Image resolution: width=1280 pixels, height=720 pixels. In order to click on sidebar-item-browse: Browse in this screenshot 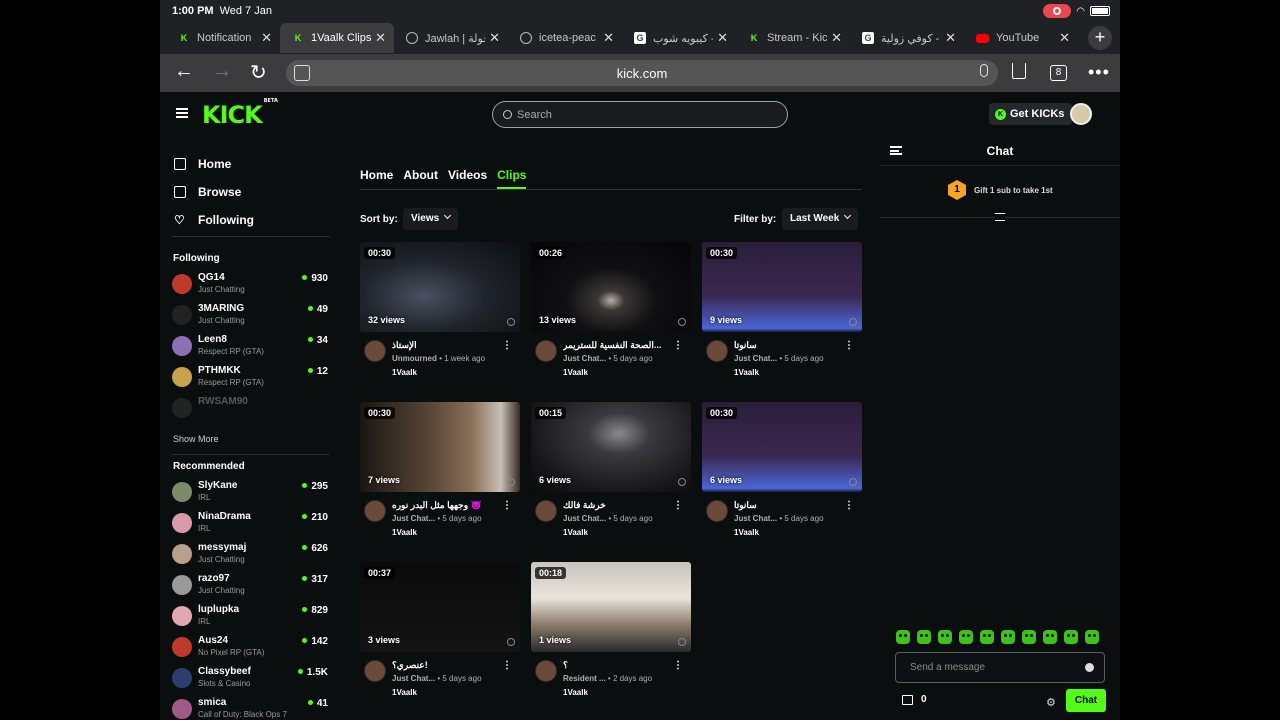, I will do `click(257, 192)`.